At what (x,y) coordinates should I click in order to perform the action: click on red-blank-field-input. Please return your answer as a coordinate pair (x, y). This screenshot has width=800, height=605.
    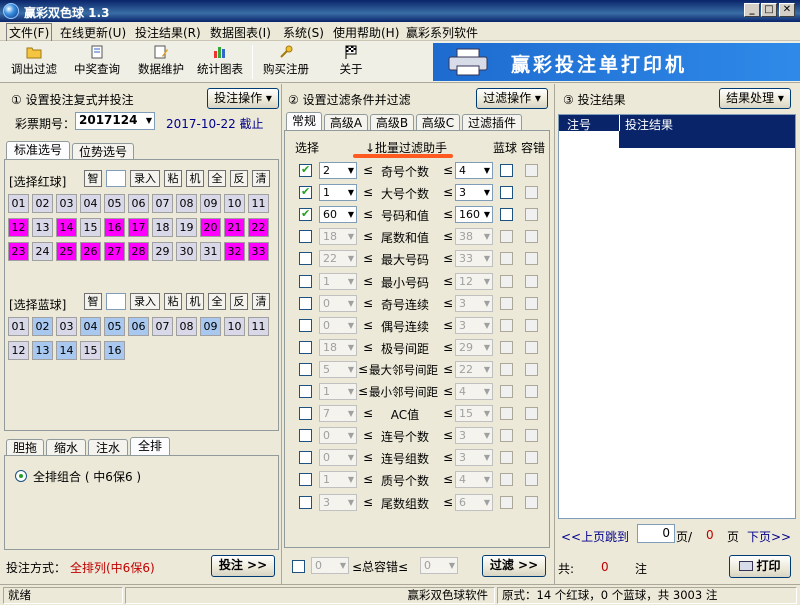
    Looking at the image, I should click on (116, 178).